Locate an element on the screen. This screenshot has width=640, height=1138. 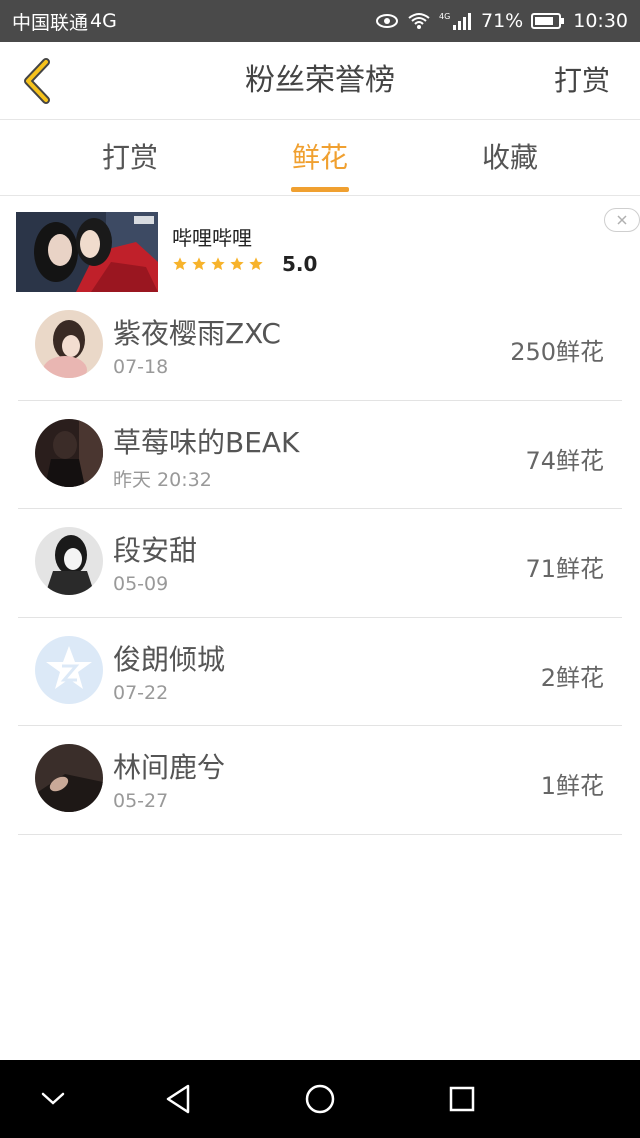
flower-count: 74鲜花 is located at coordinates (564, 460).